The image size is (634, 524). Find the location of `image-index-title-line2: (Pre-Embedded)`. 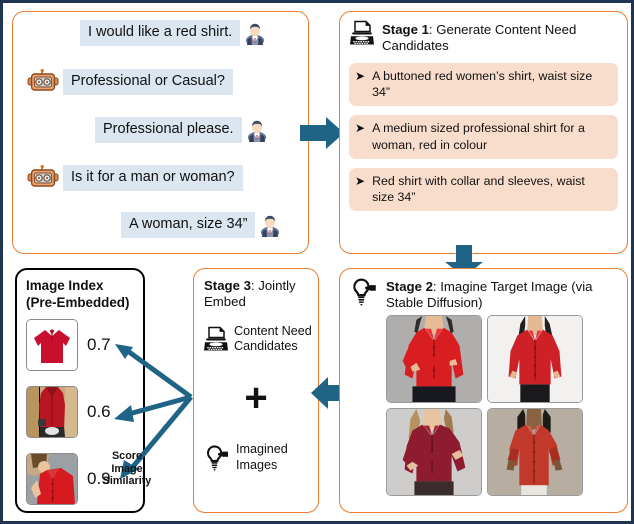

image-index-title-line2: (Pre-Embedded) is located at coordinates (78, 302).